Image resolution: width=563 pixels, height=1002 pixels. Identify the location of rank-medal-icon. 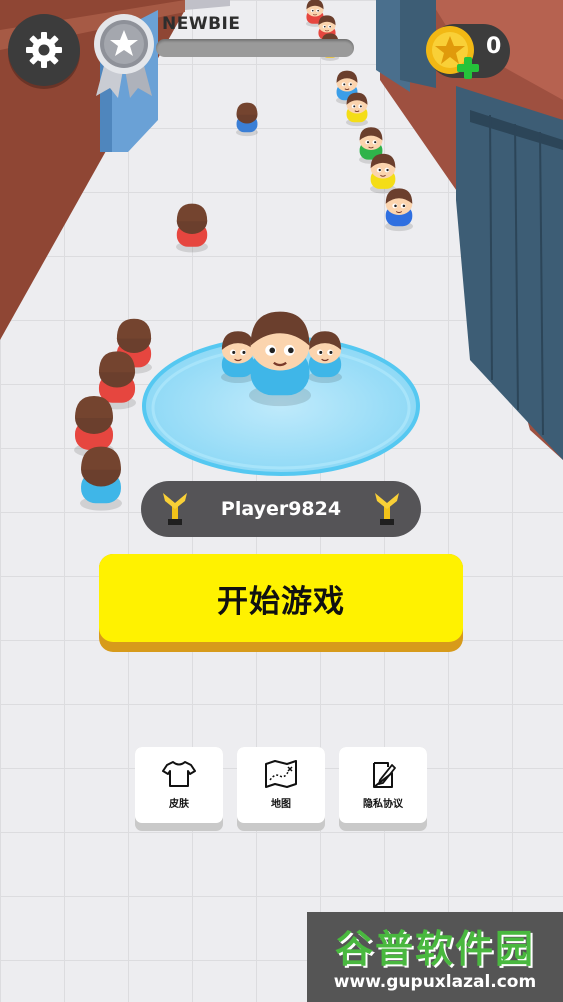
(124, 56).